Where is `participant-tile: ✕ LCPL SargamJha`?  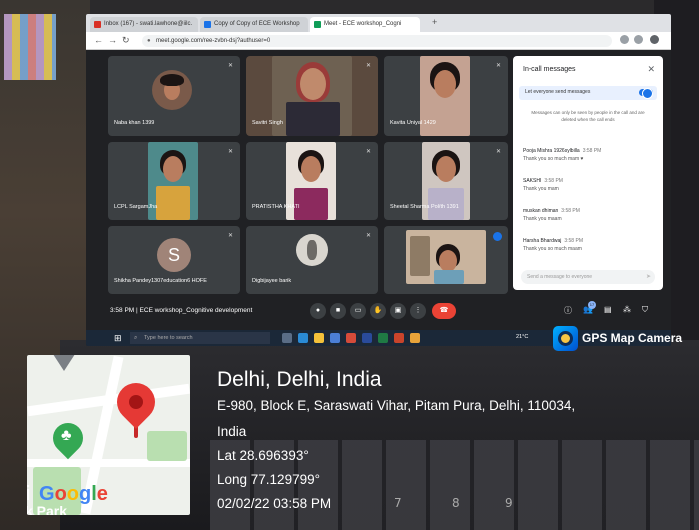
participant-tile: ✕ LCPL SargamJha is located at coordinates (174, 181).